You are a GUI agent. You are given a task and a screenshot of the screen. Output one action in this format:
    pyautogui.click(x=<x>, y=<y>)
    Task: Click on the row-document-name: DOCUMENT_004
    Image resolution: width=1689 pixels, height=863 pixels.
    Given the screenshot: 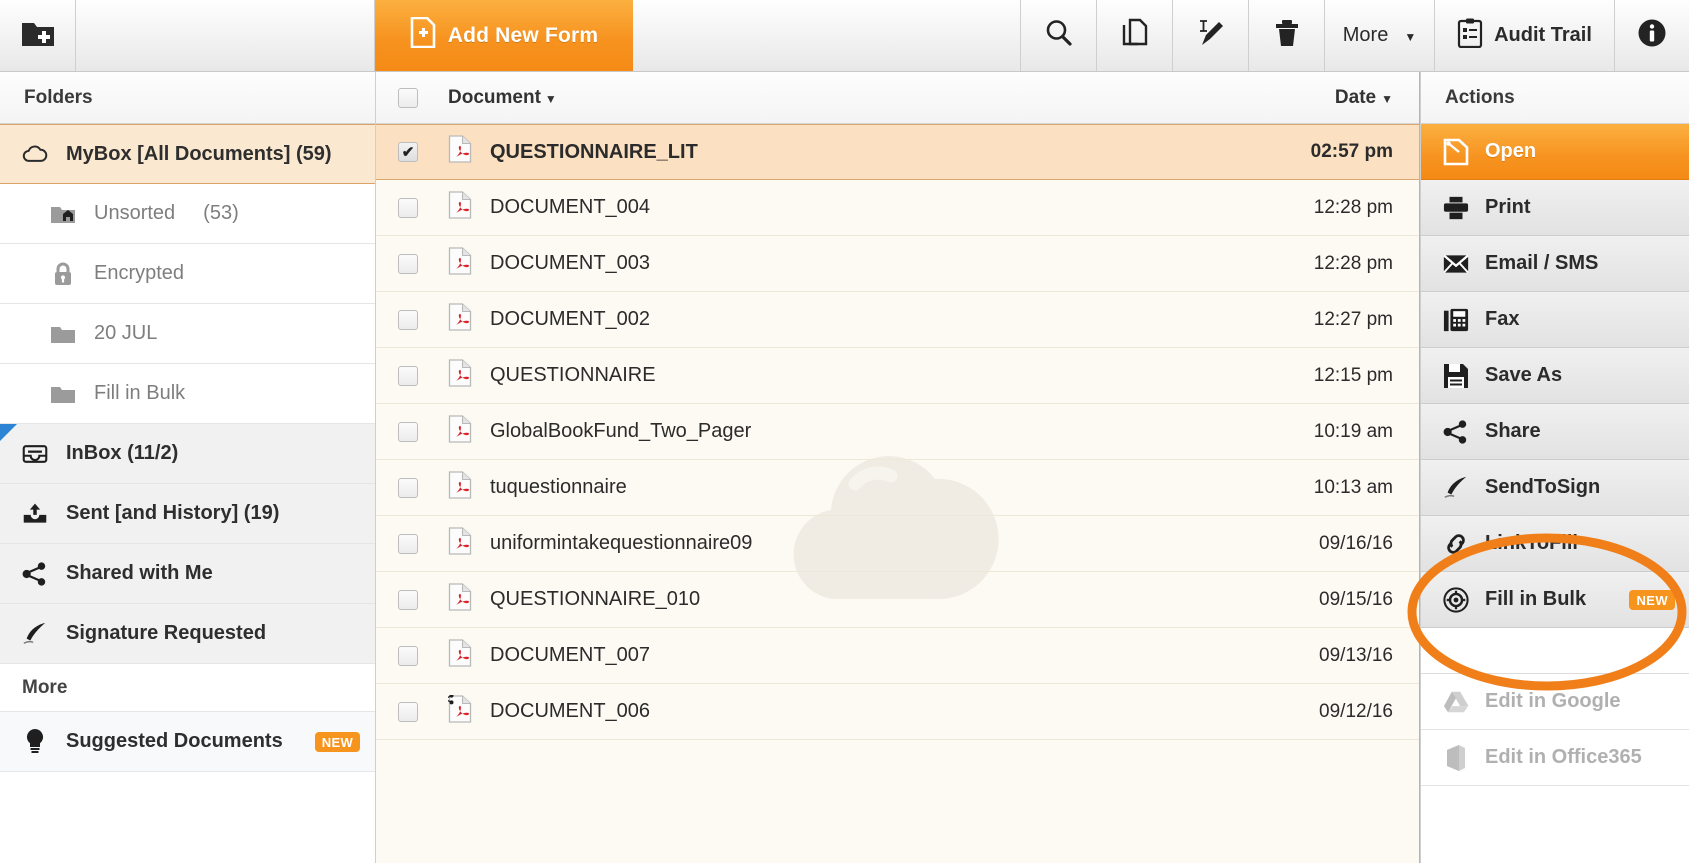 What is the action you would take?
    pyautogui.click(x=570, y=207)
    